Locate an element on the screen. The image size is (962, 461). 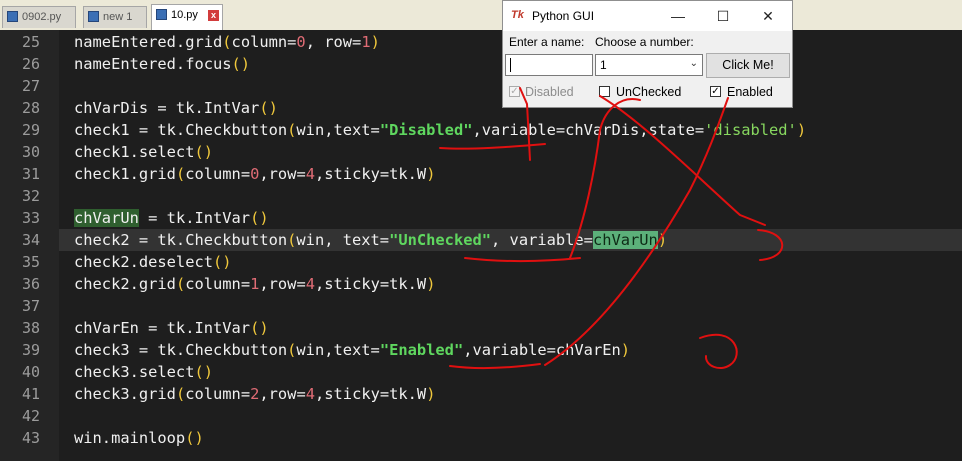
line-number: 26 is located at coordinates (30, 64).